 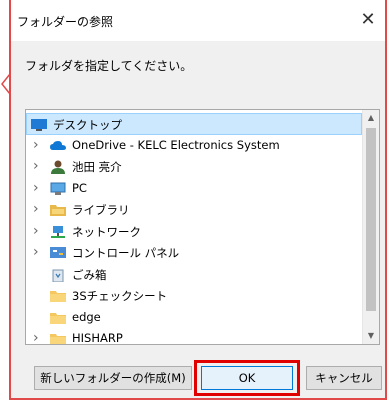 I want to click on tree-item-label: 池田 亮介, so click(x=97, y=167).